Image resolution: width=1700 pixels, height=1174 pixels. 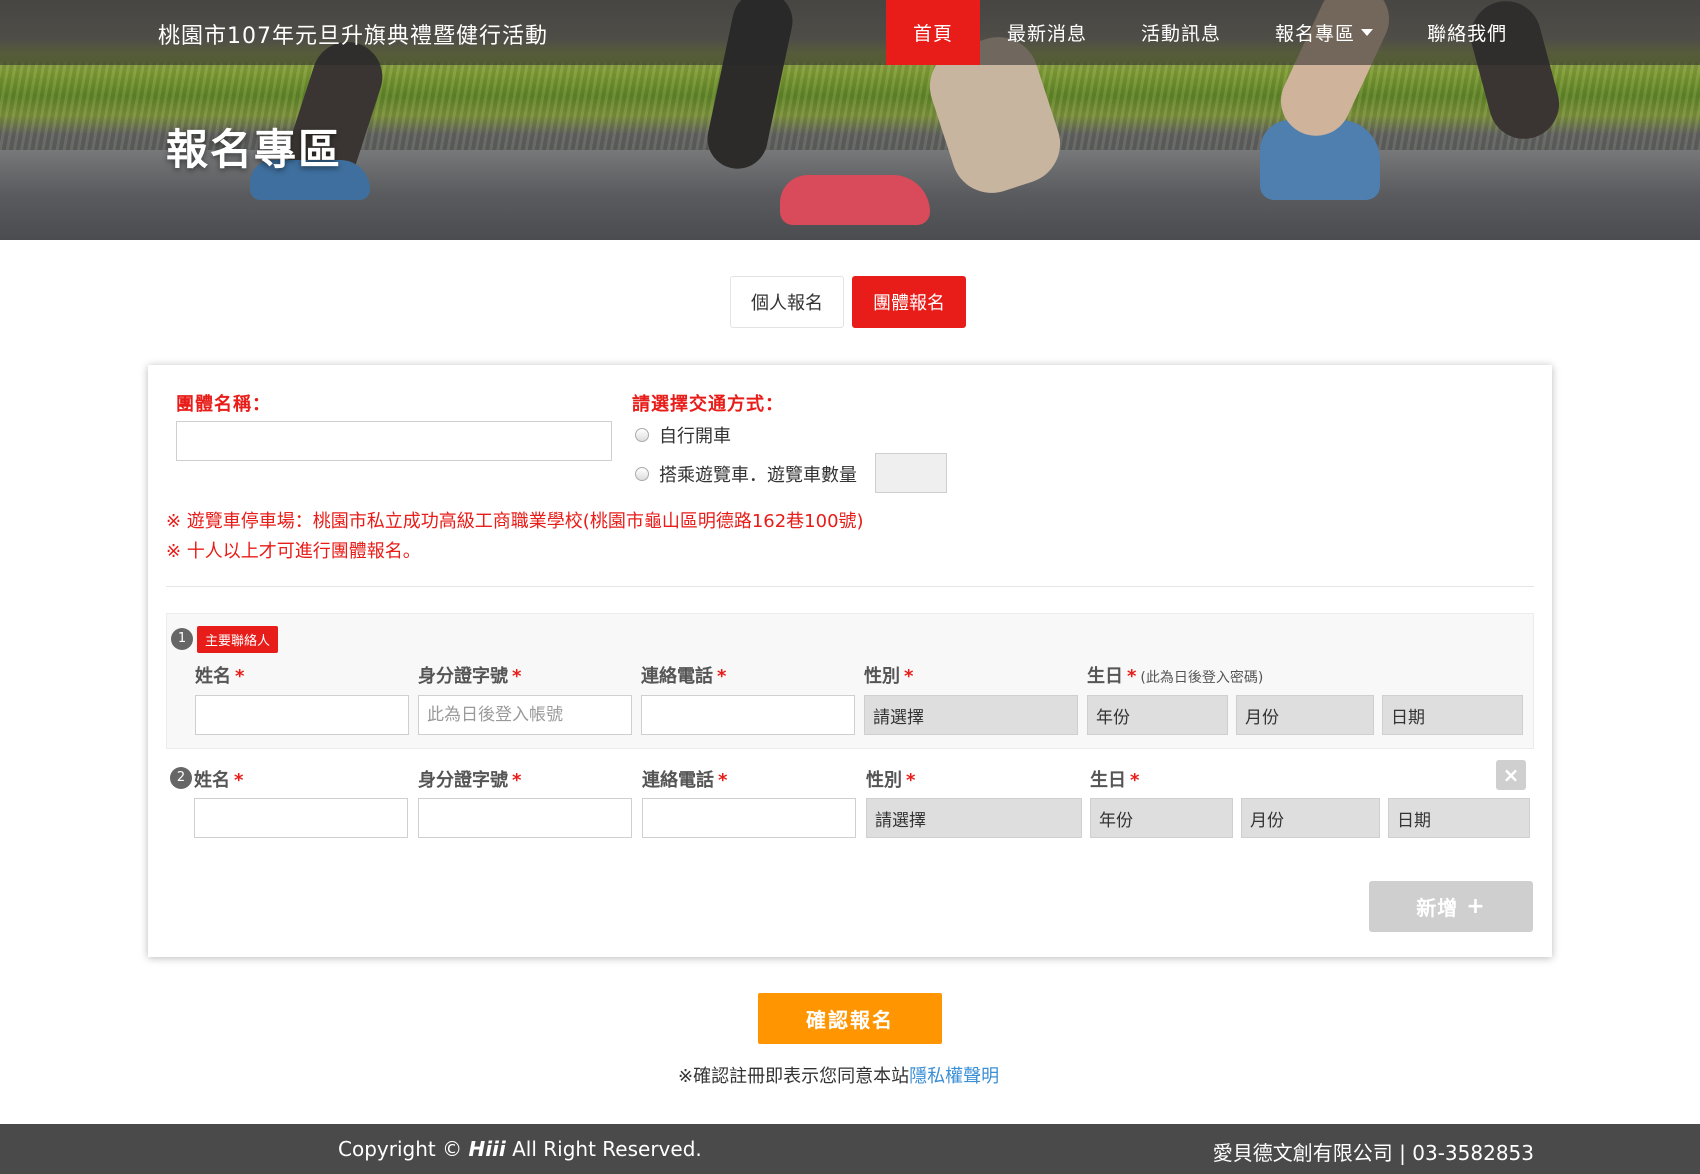 What do you see at coordinates (1047, 32) in the screenshot?
I see `nav-item-news: 最新消息` at bounding box center [1047, 32].